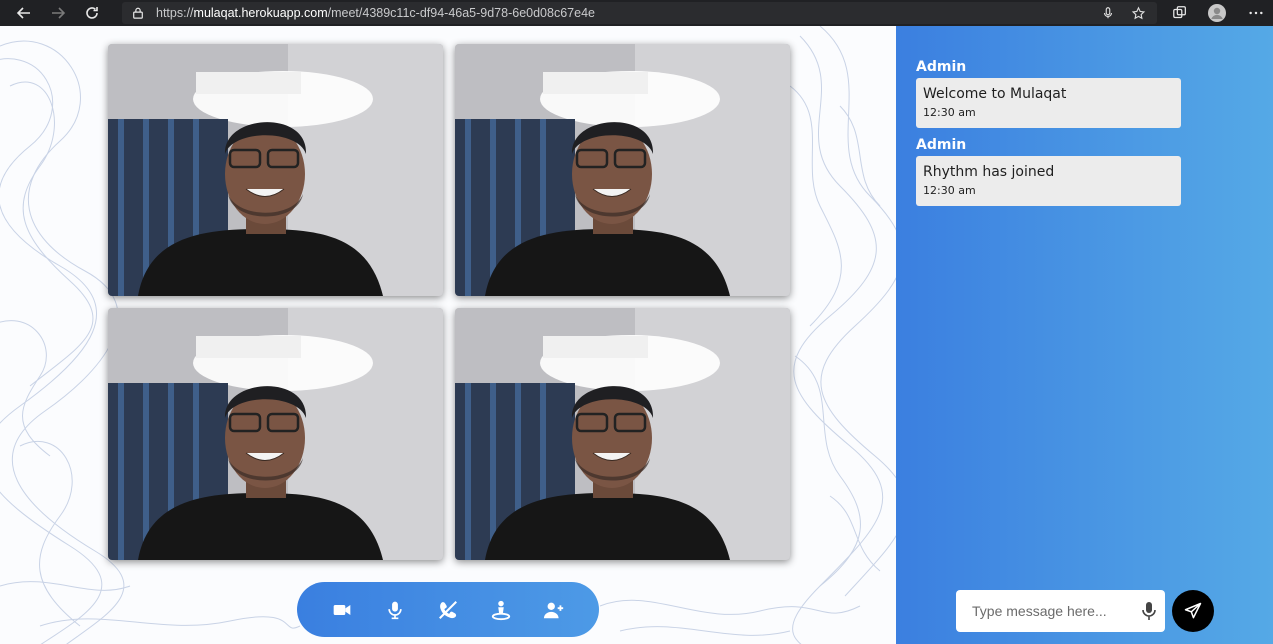 Image resolution: width=1273 pixels, height=644 pixels. What do you see at coordinates (501, 610) in the screenshot?
I see `share-screen-icon` at bounding box center [501, 610].